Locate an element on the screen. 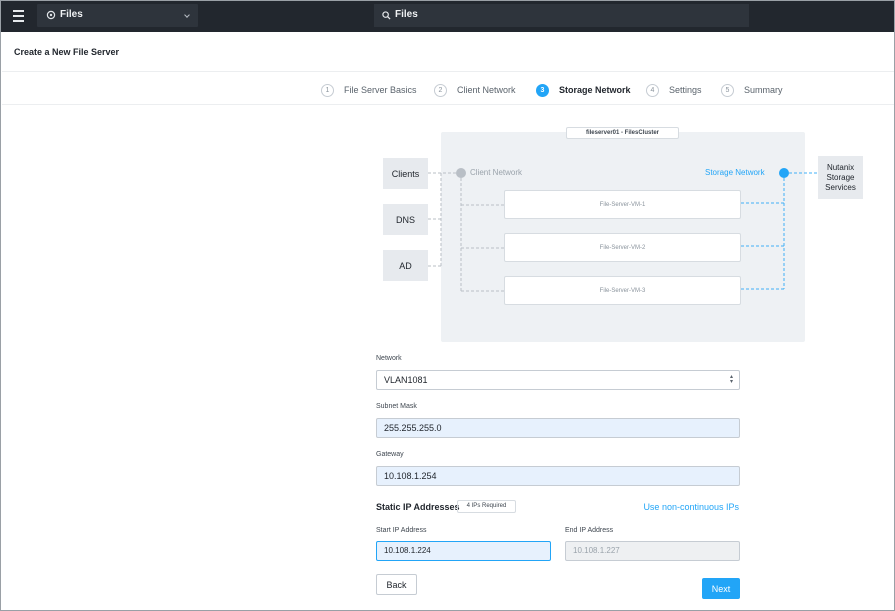  network-select: VLAN1081 ▴ ▾ is located at coordinates (558, 380).